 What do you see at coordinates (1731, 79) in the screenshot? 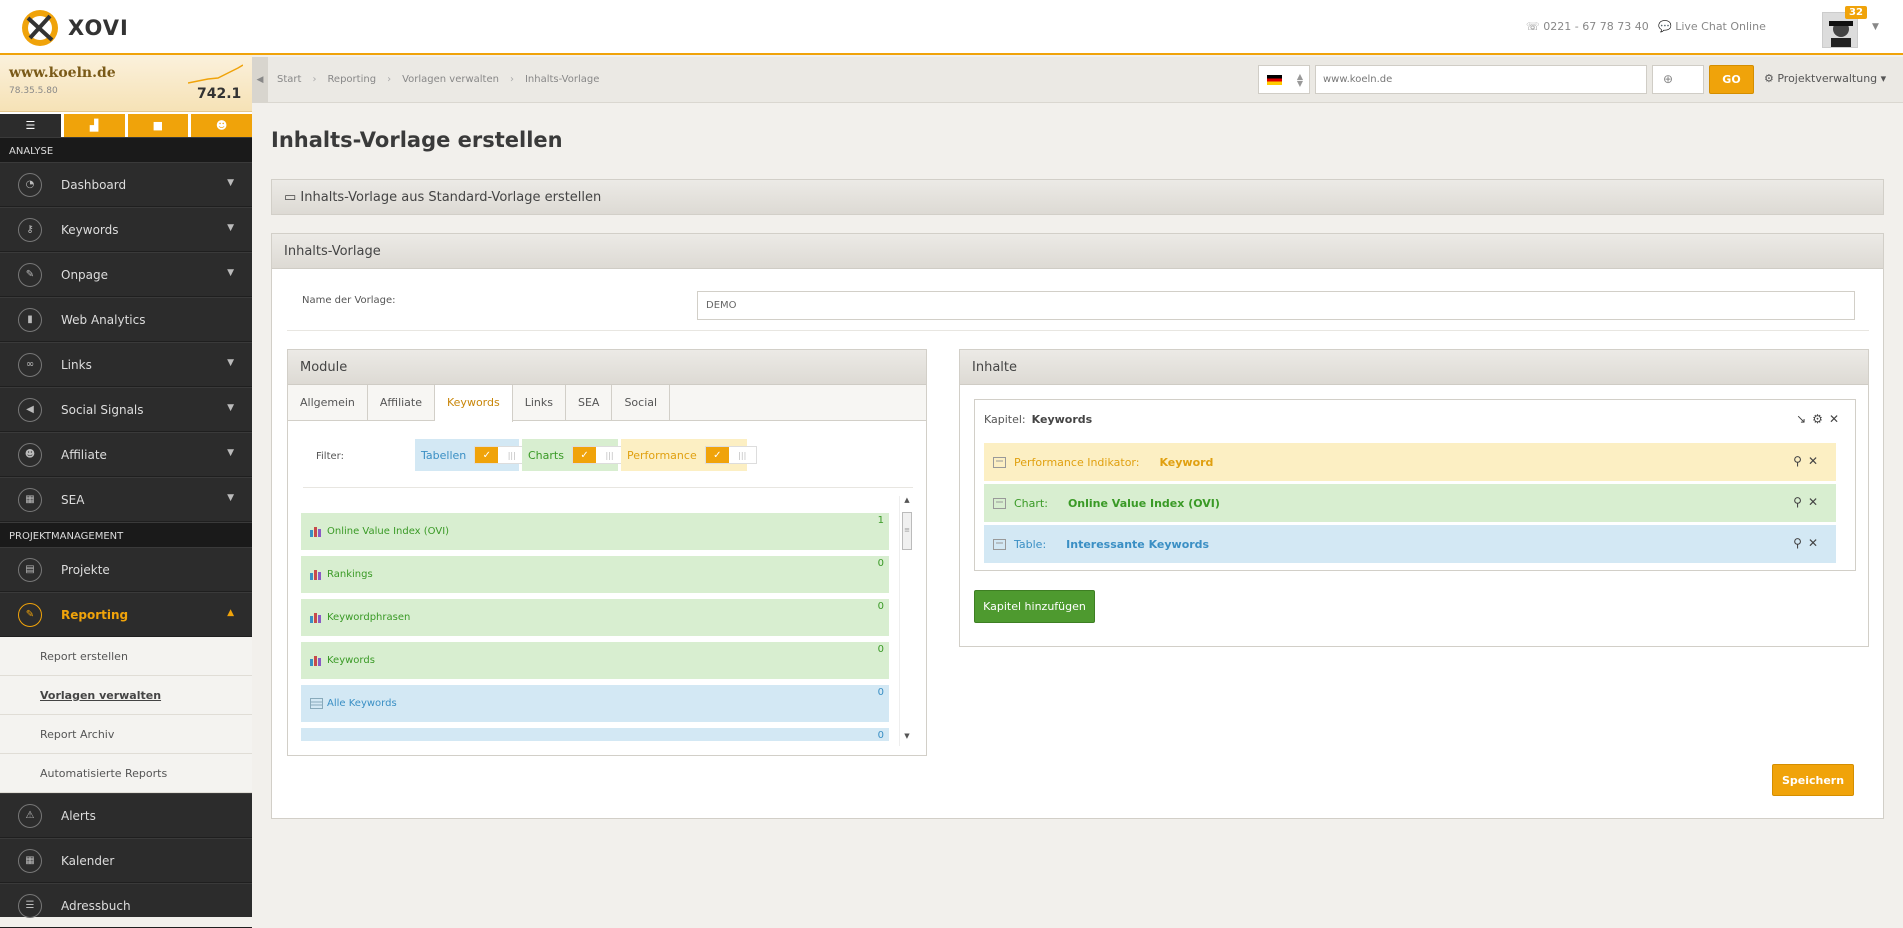
I see `go-button: GO` at bounding box center [1731, 79].